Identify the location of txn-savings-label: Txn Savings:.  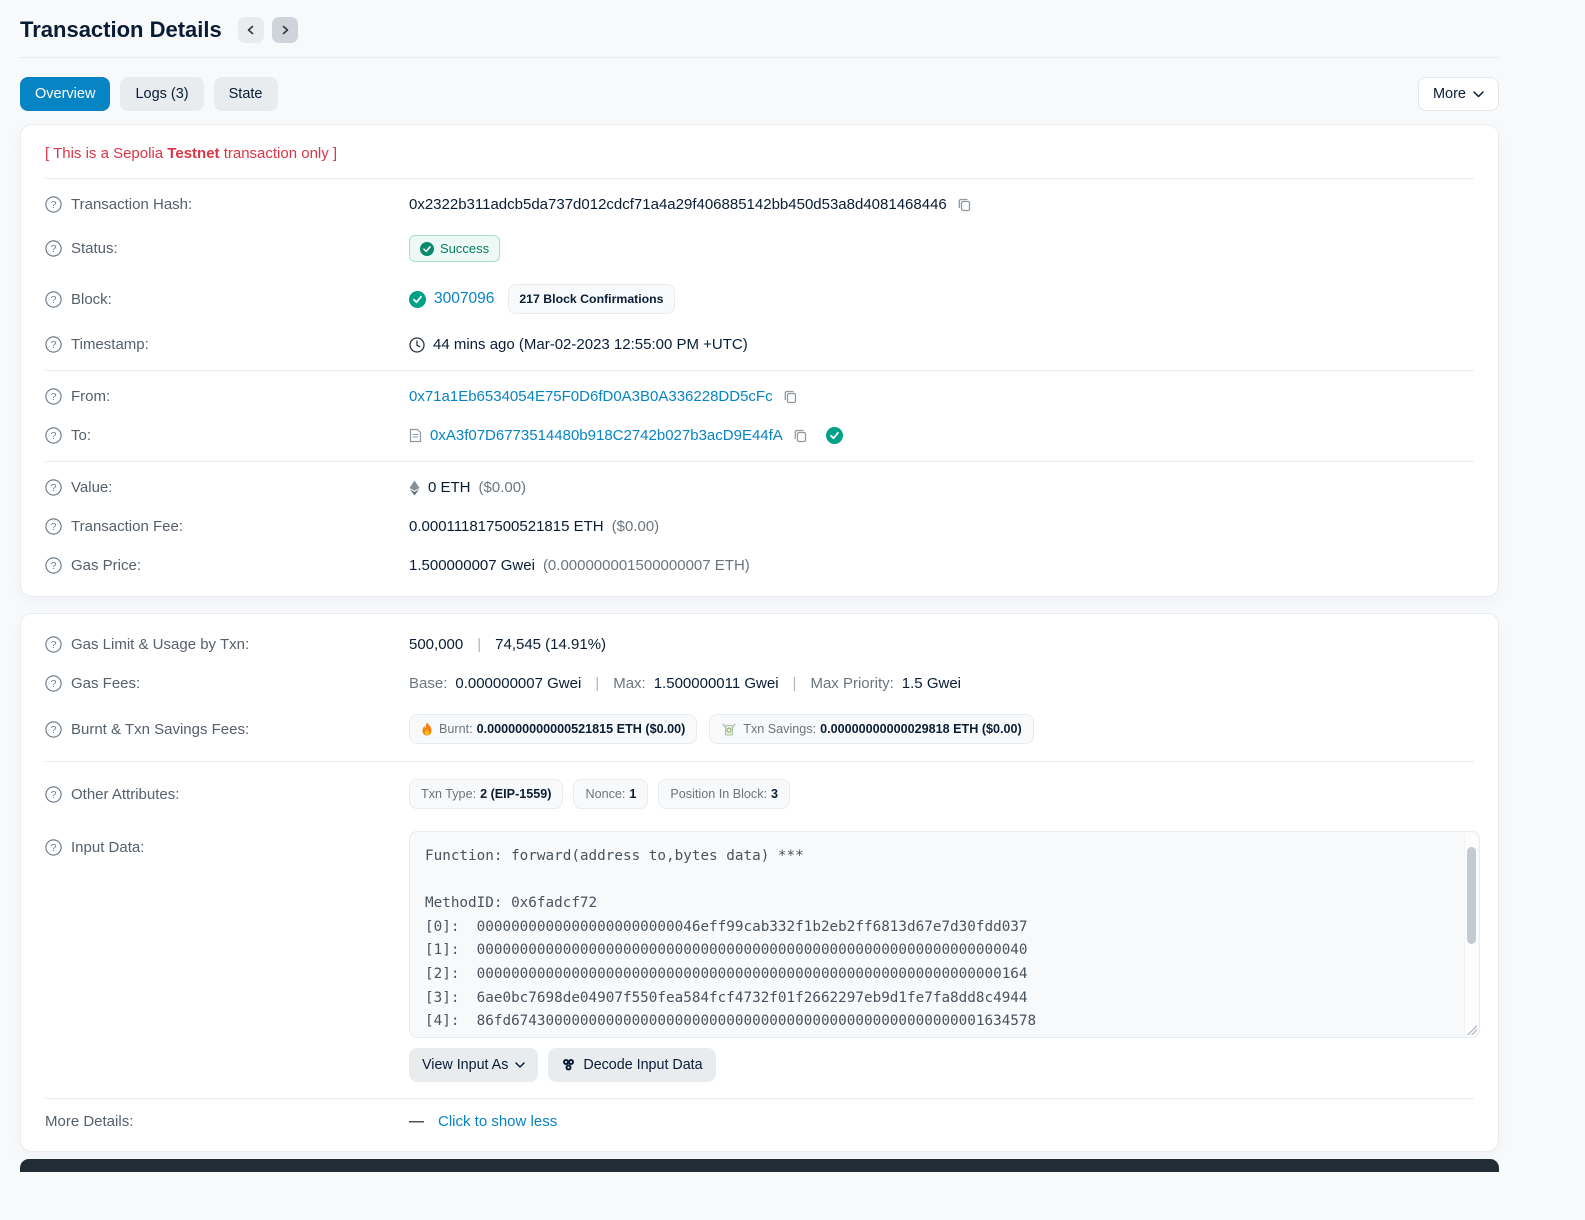
(780, 729).